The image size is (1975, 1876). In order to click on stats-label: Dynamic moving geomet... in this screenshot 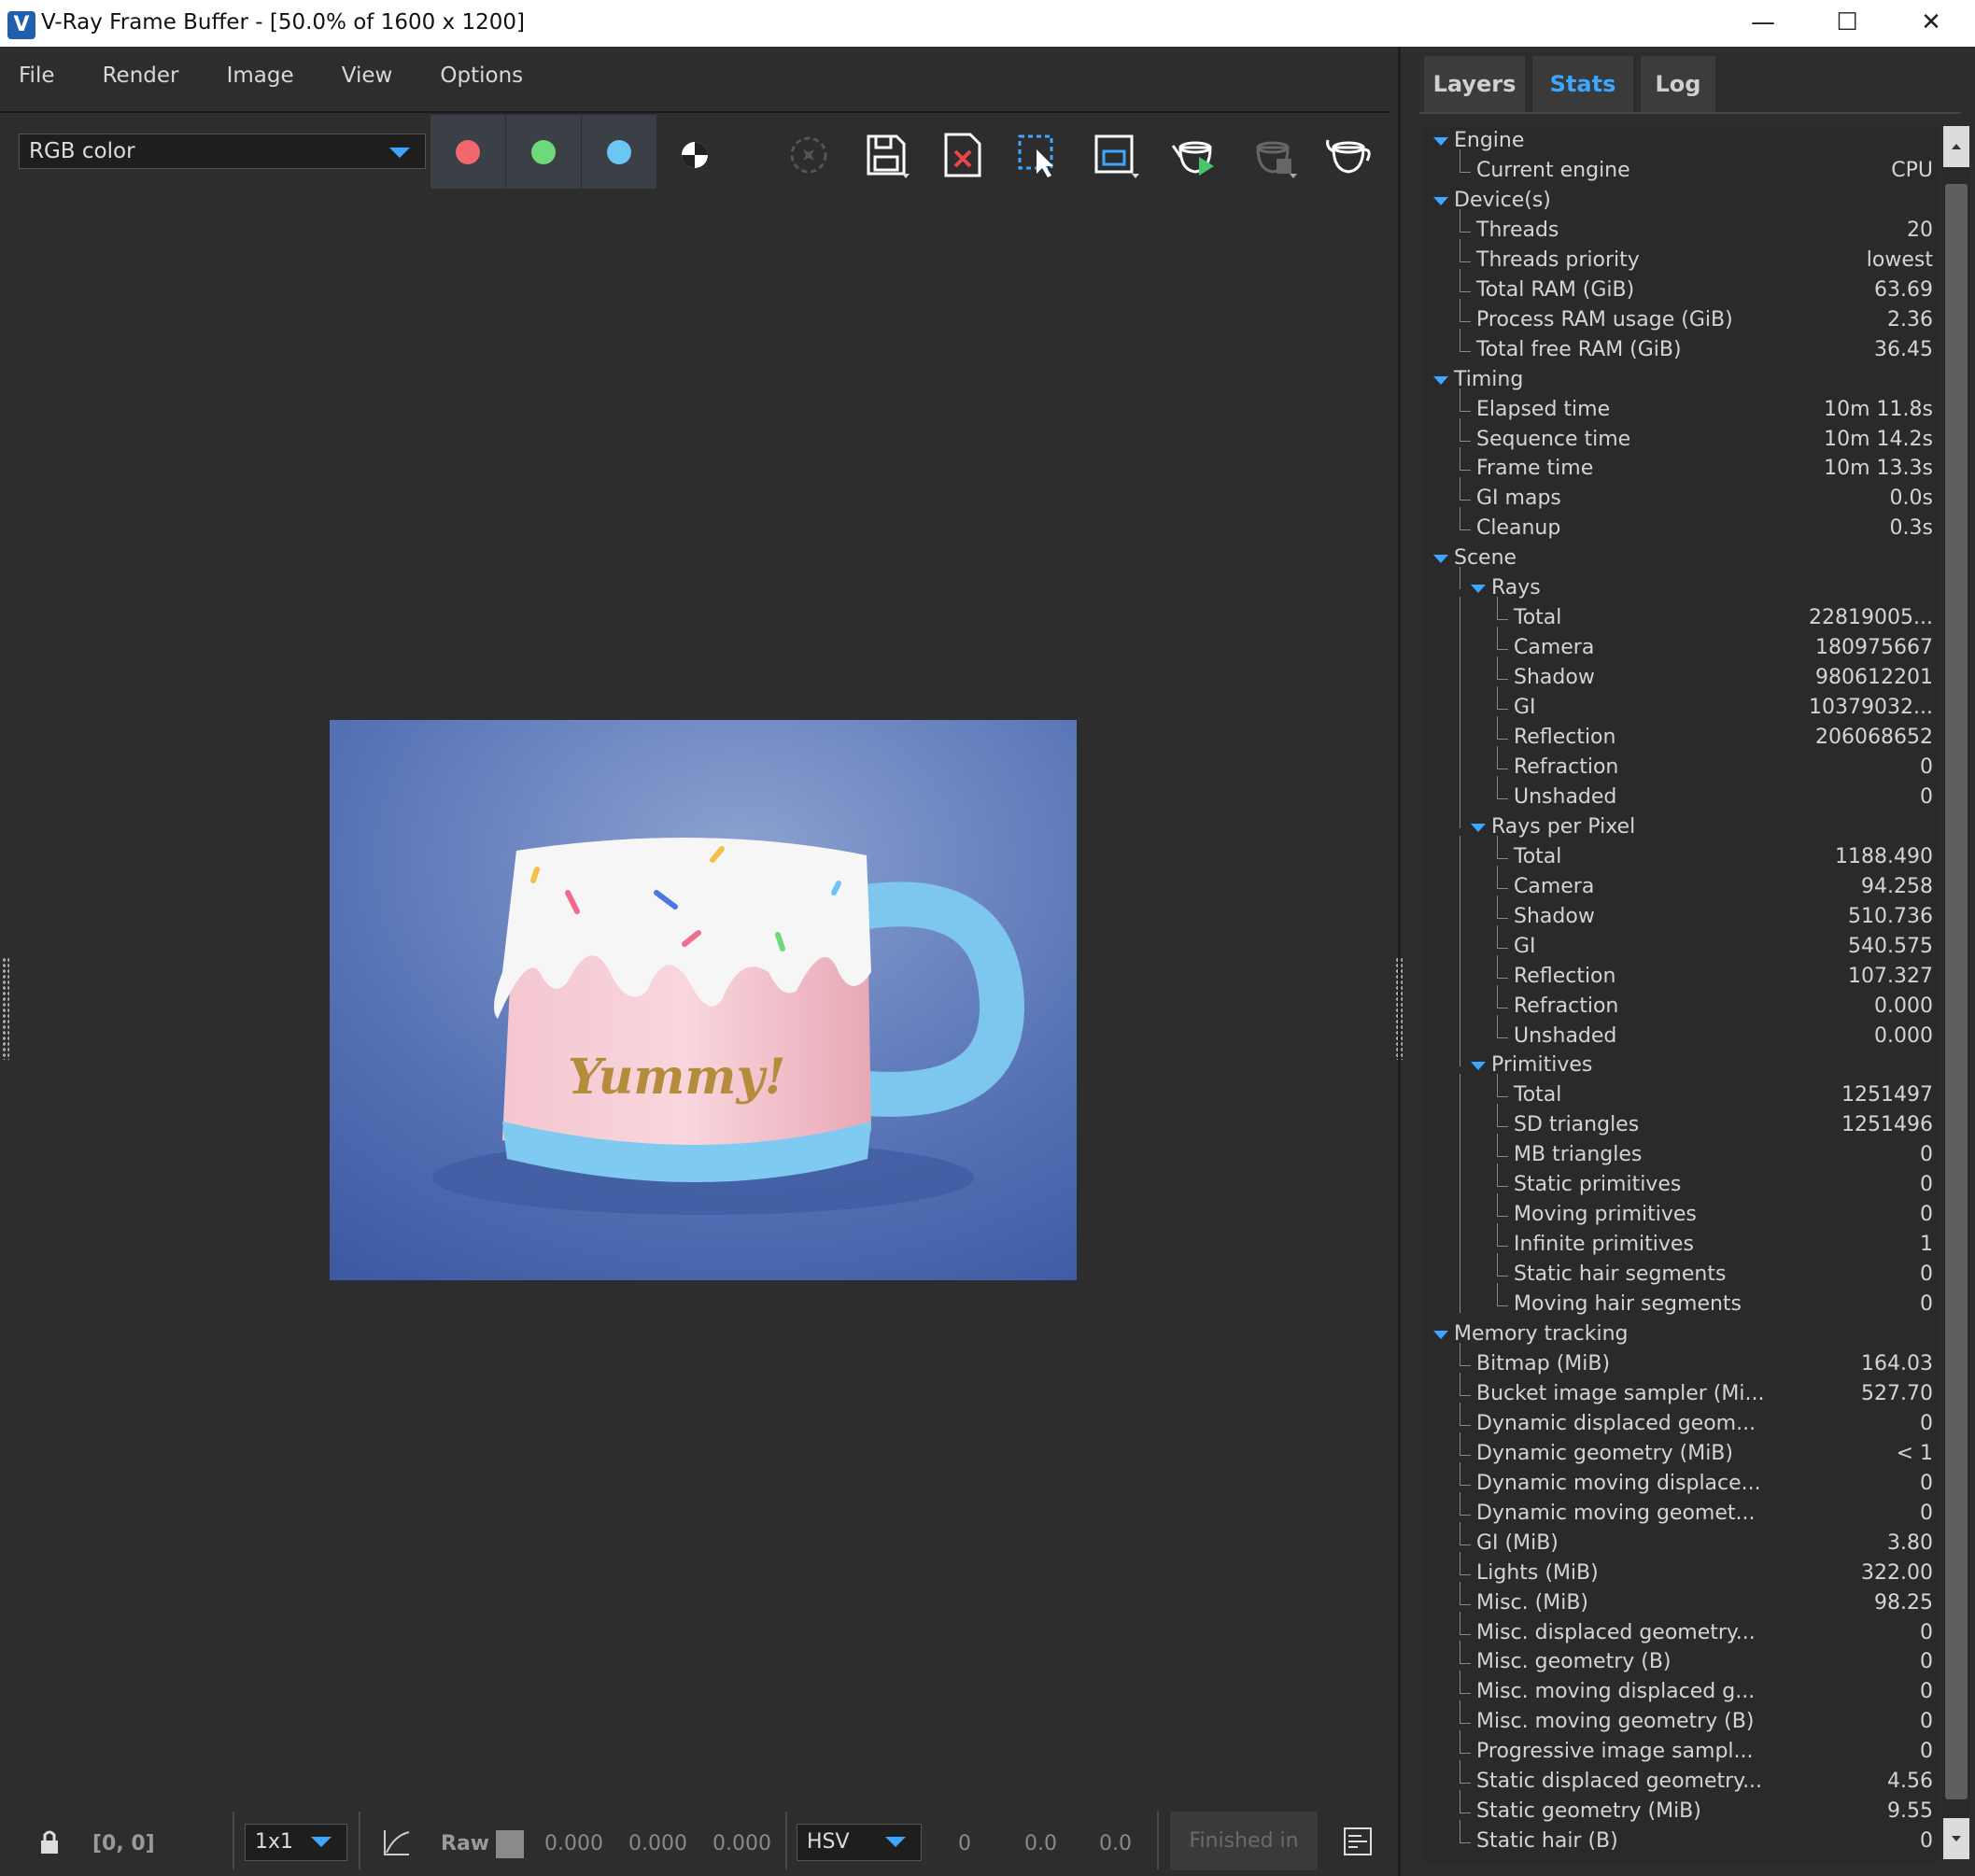, I will do `click(1616, 1513)`.